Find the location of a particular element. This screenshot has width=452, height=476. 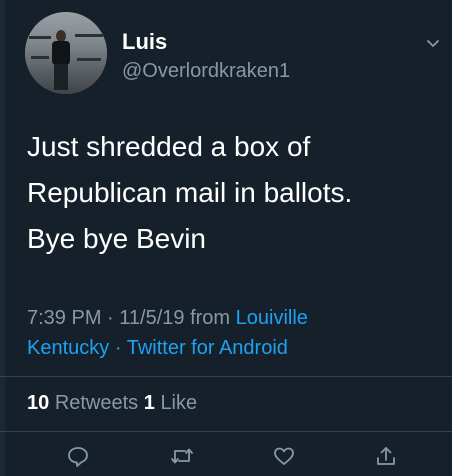

tweet-time: 7:39 PM is located at coordinates (64, 318).